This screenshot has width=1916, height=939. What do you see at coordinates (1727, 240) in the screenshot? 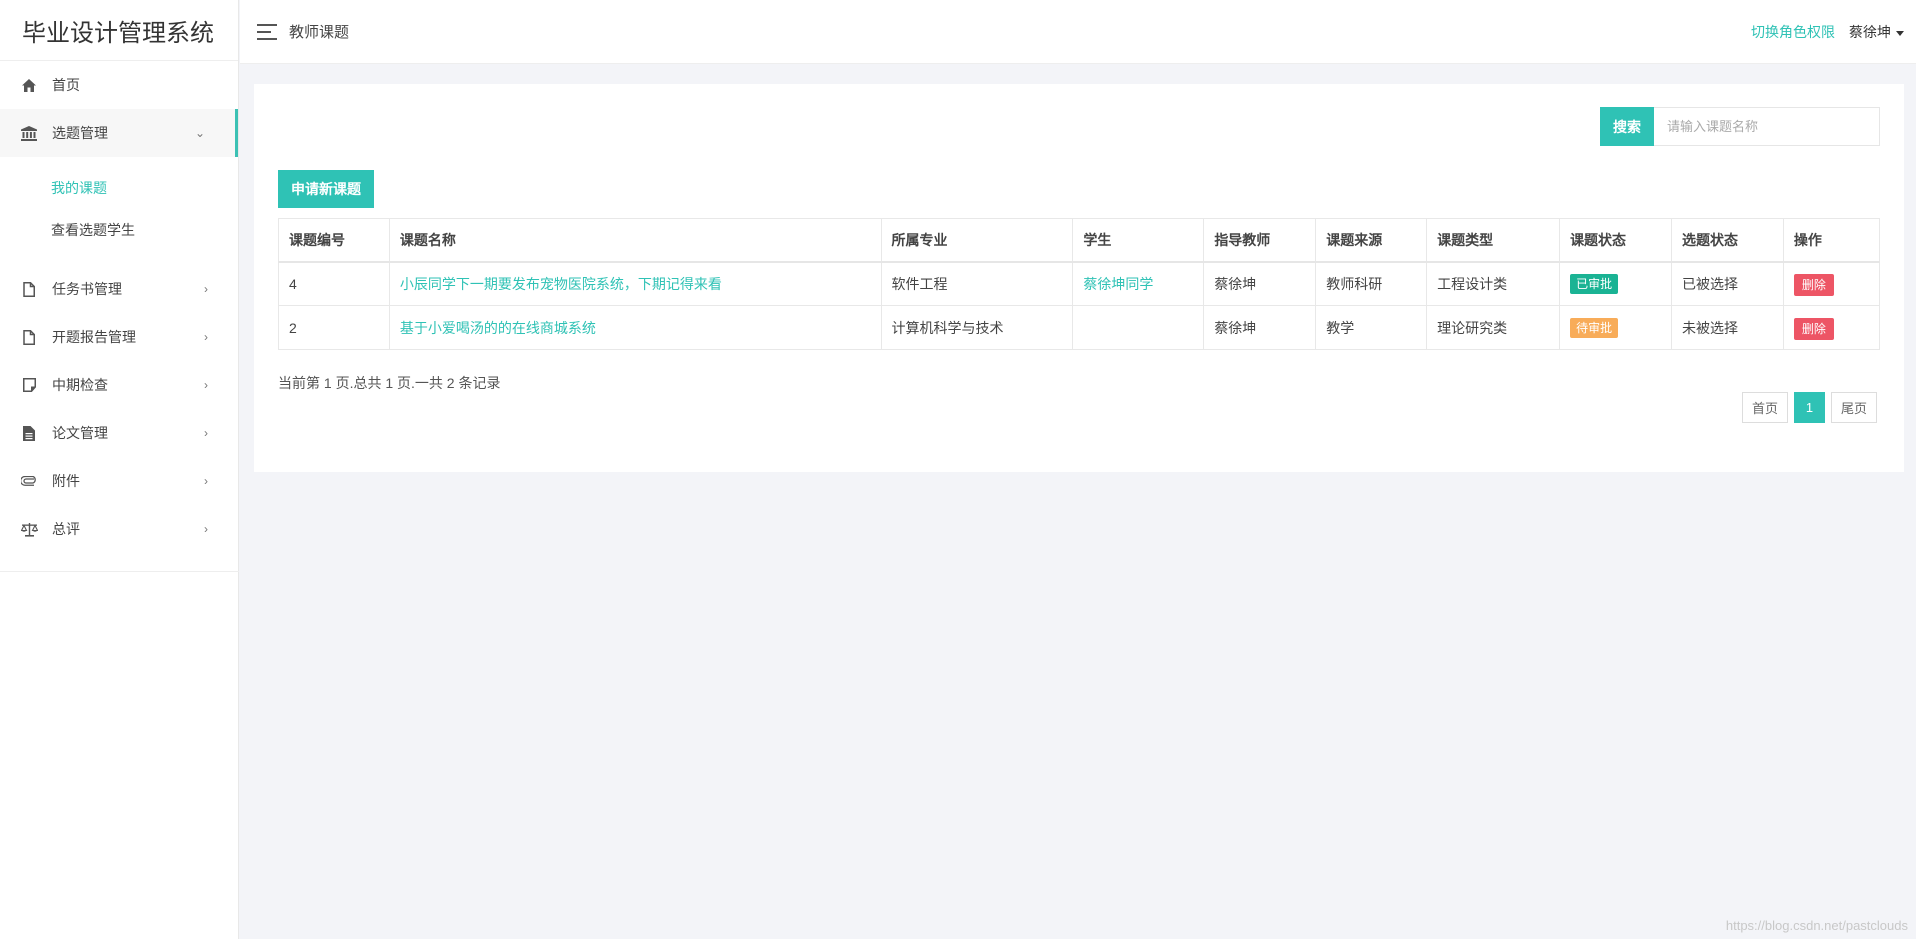
I see `column-header: 选题状态` at bounding box center [1727, 240].